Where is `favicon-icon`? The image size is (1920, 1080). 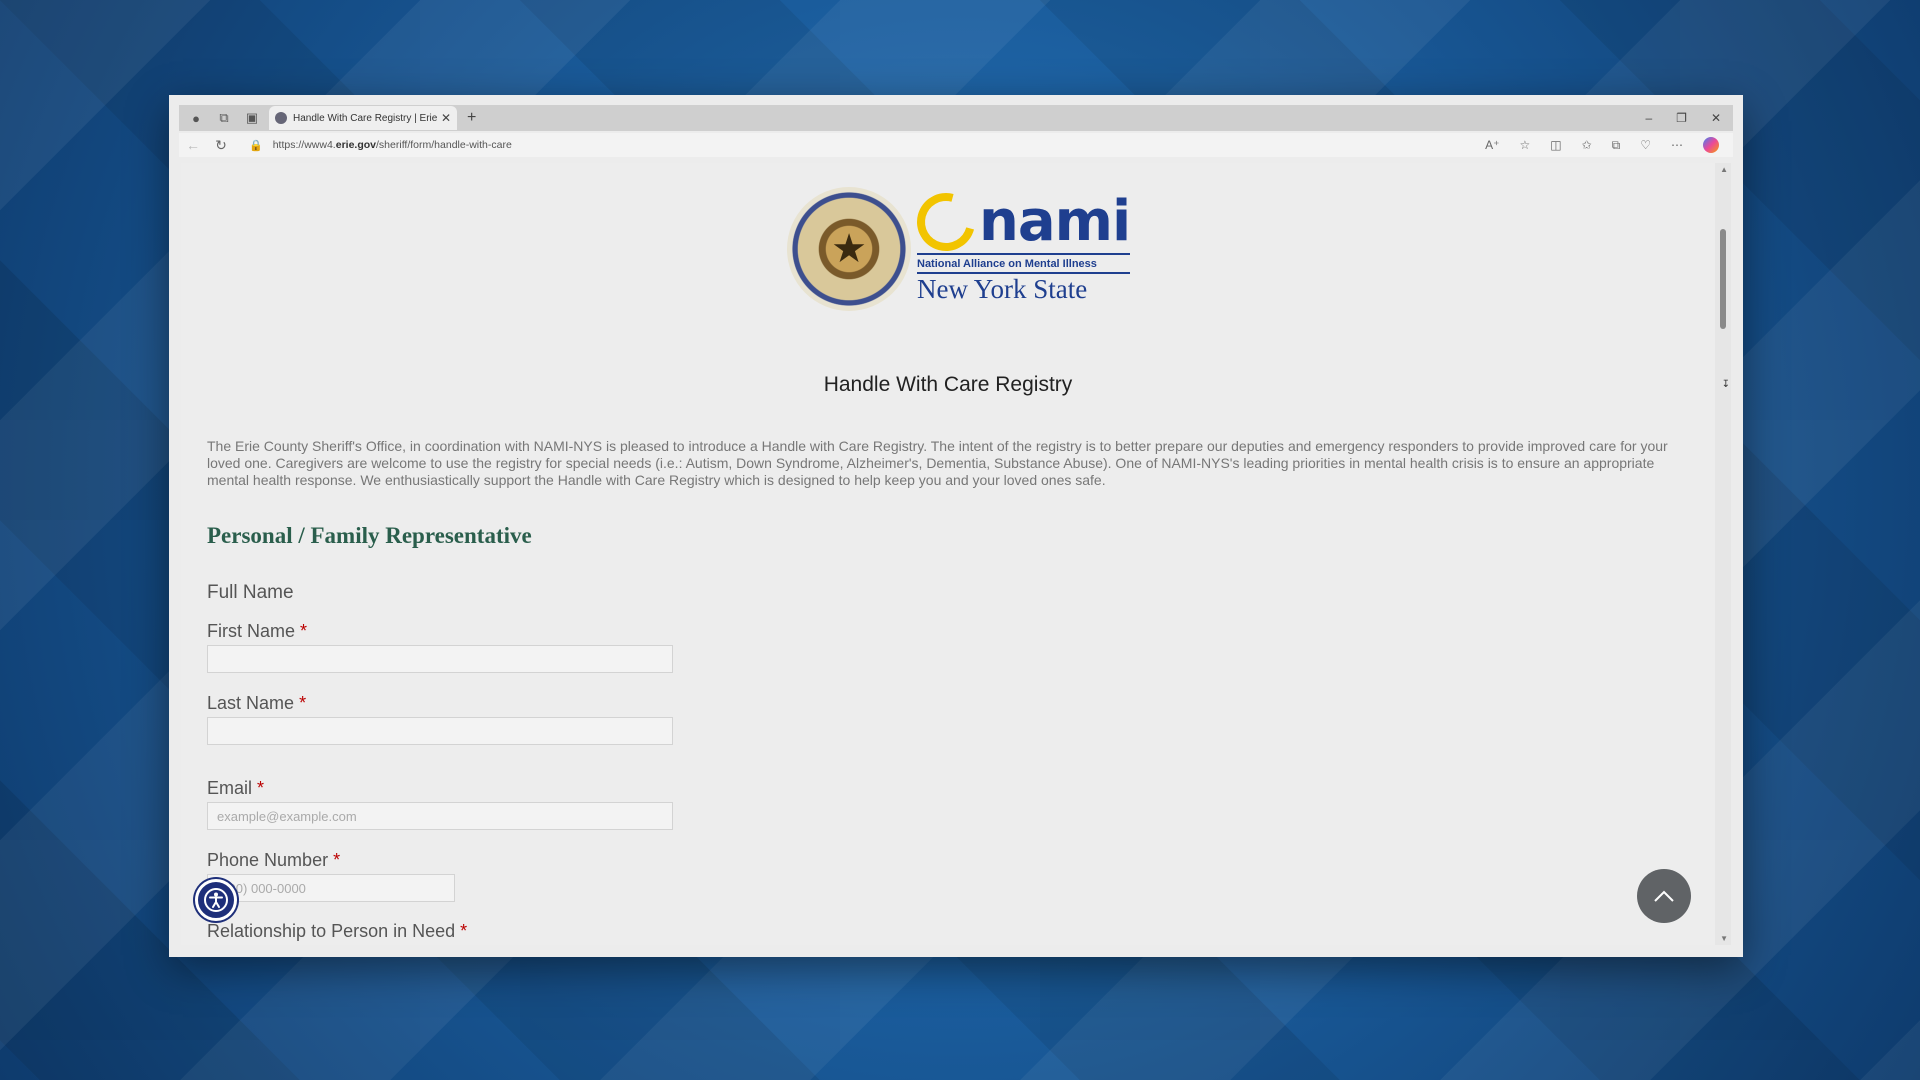 favicon-icon is located at coordinates (281, 118).